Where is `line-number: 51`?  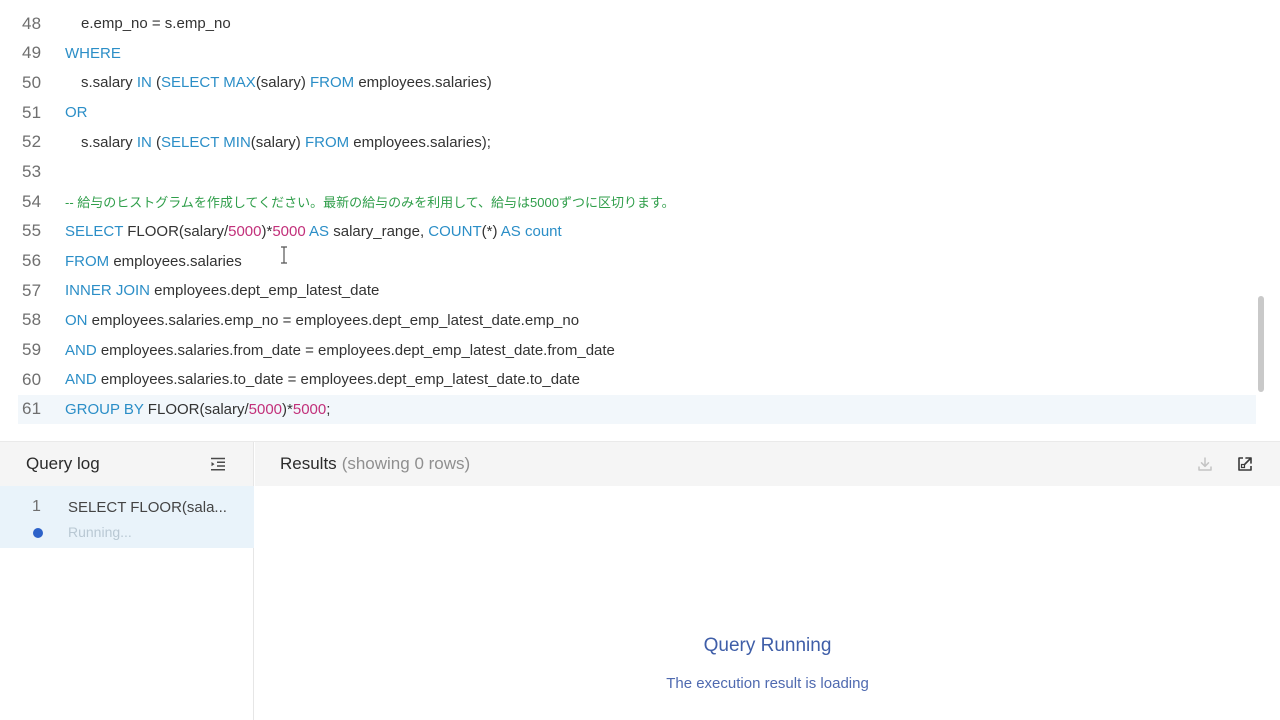 line-number: 51 is located at coordinates (32, 112).